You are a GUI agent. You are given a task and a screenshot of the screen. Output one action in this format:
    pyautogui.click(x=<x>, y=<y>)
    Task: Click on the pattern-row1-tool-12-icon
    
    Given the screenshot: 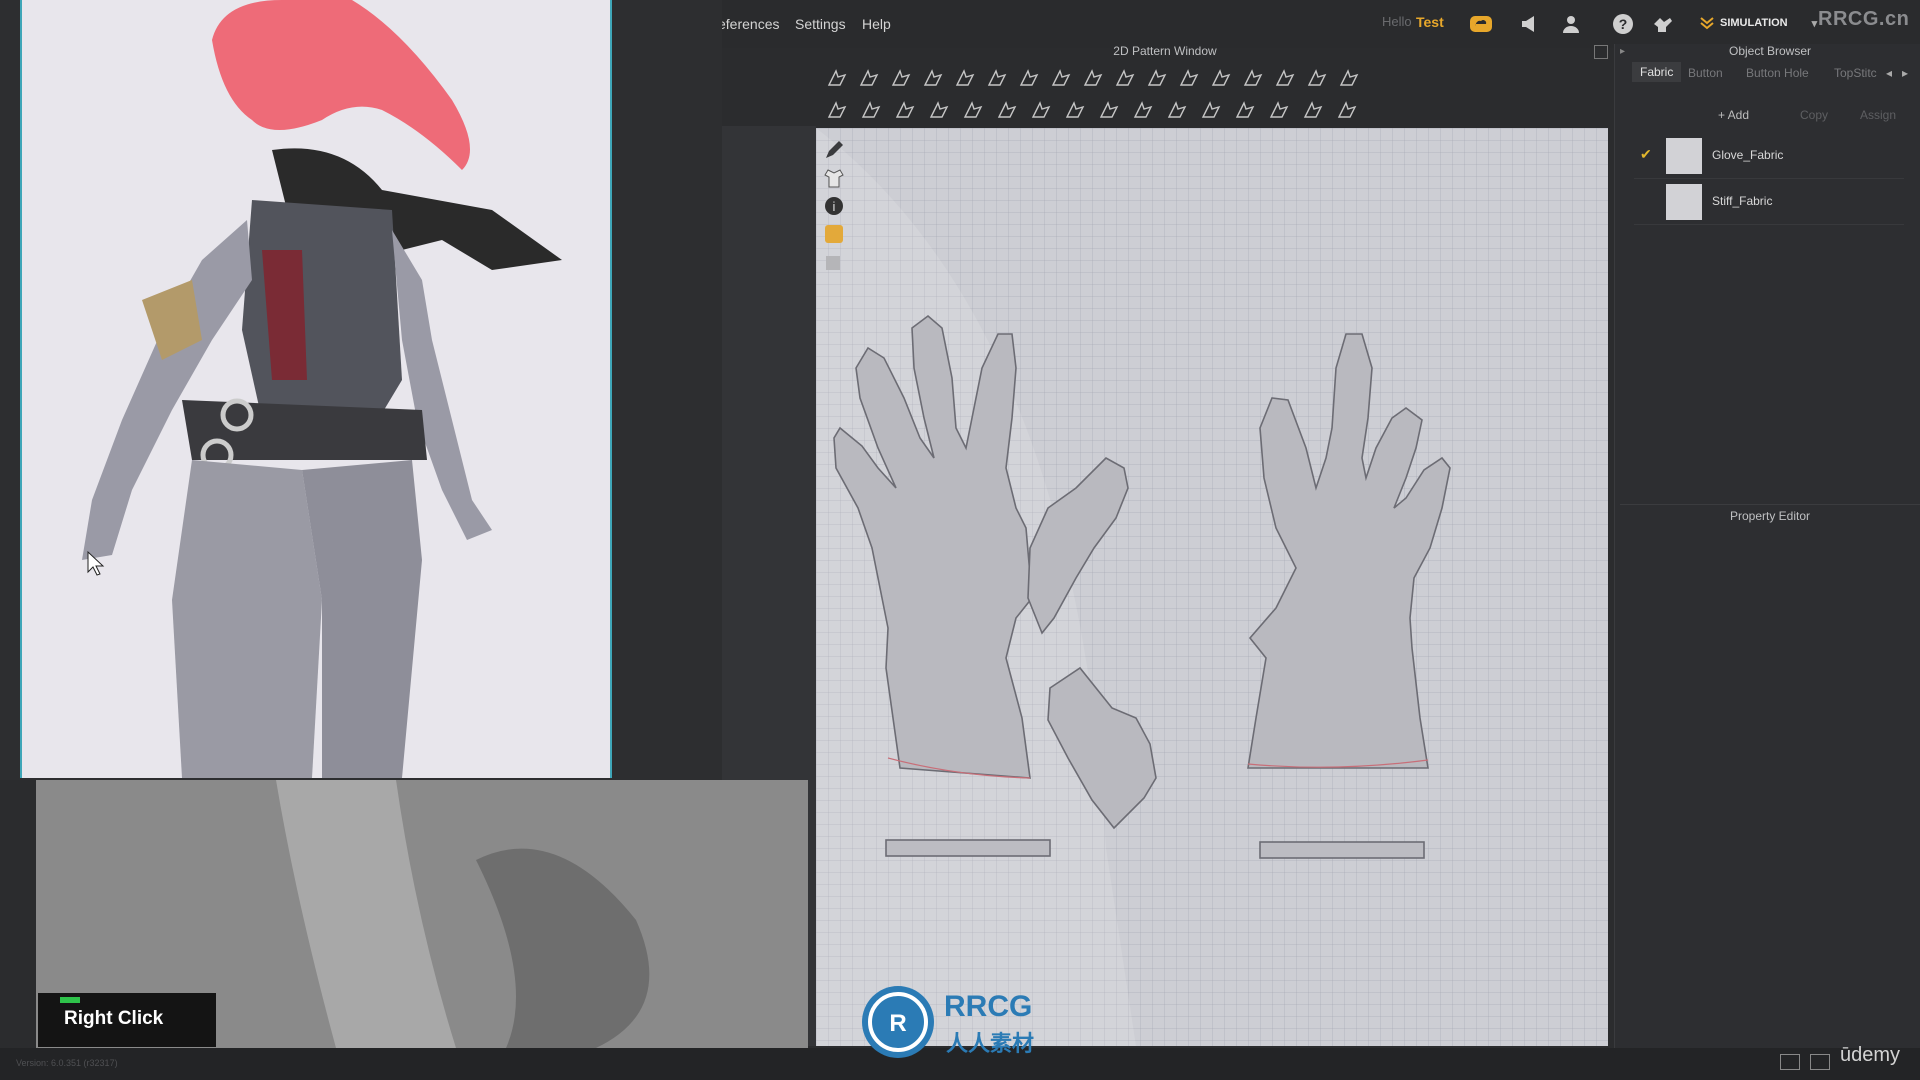 What is the action you would take?
    pyautogui.click(x=1189, y=78)
    